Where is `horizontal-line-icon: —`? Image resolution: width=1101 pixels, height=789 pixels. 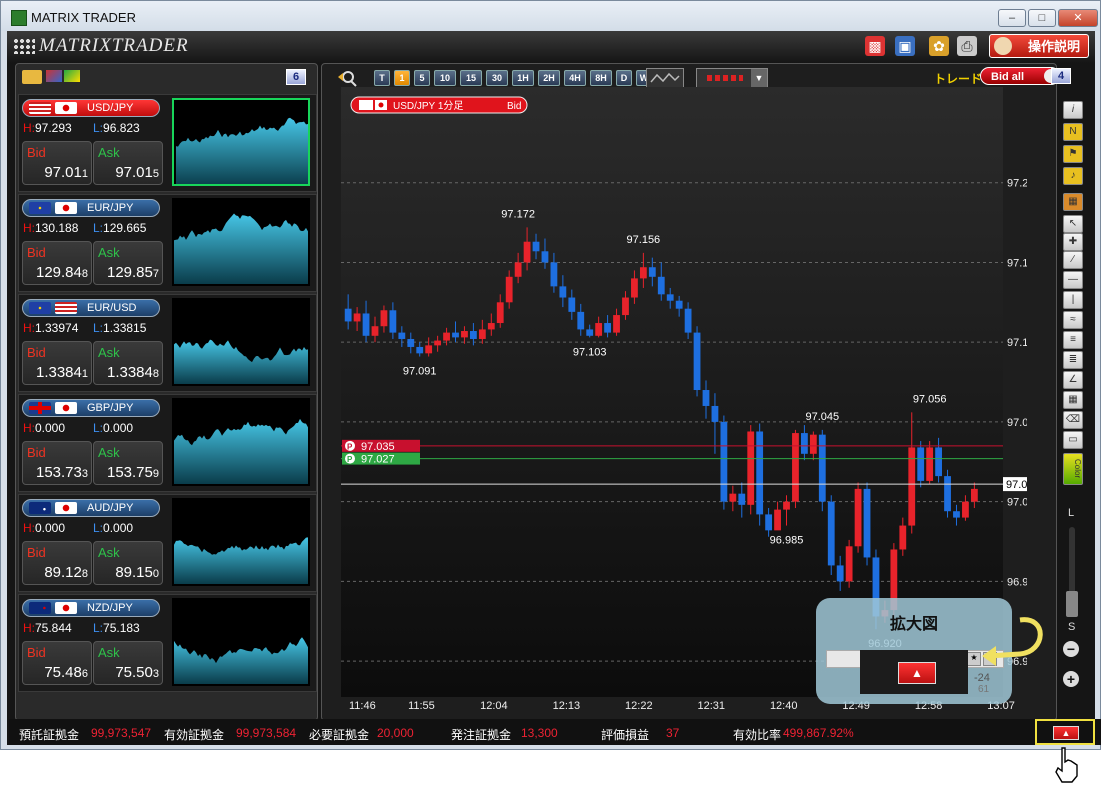 horizontal-line-icon: — is located at coordinates (1073, 280).